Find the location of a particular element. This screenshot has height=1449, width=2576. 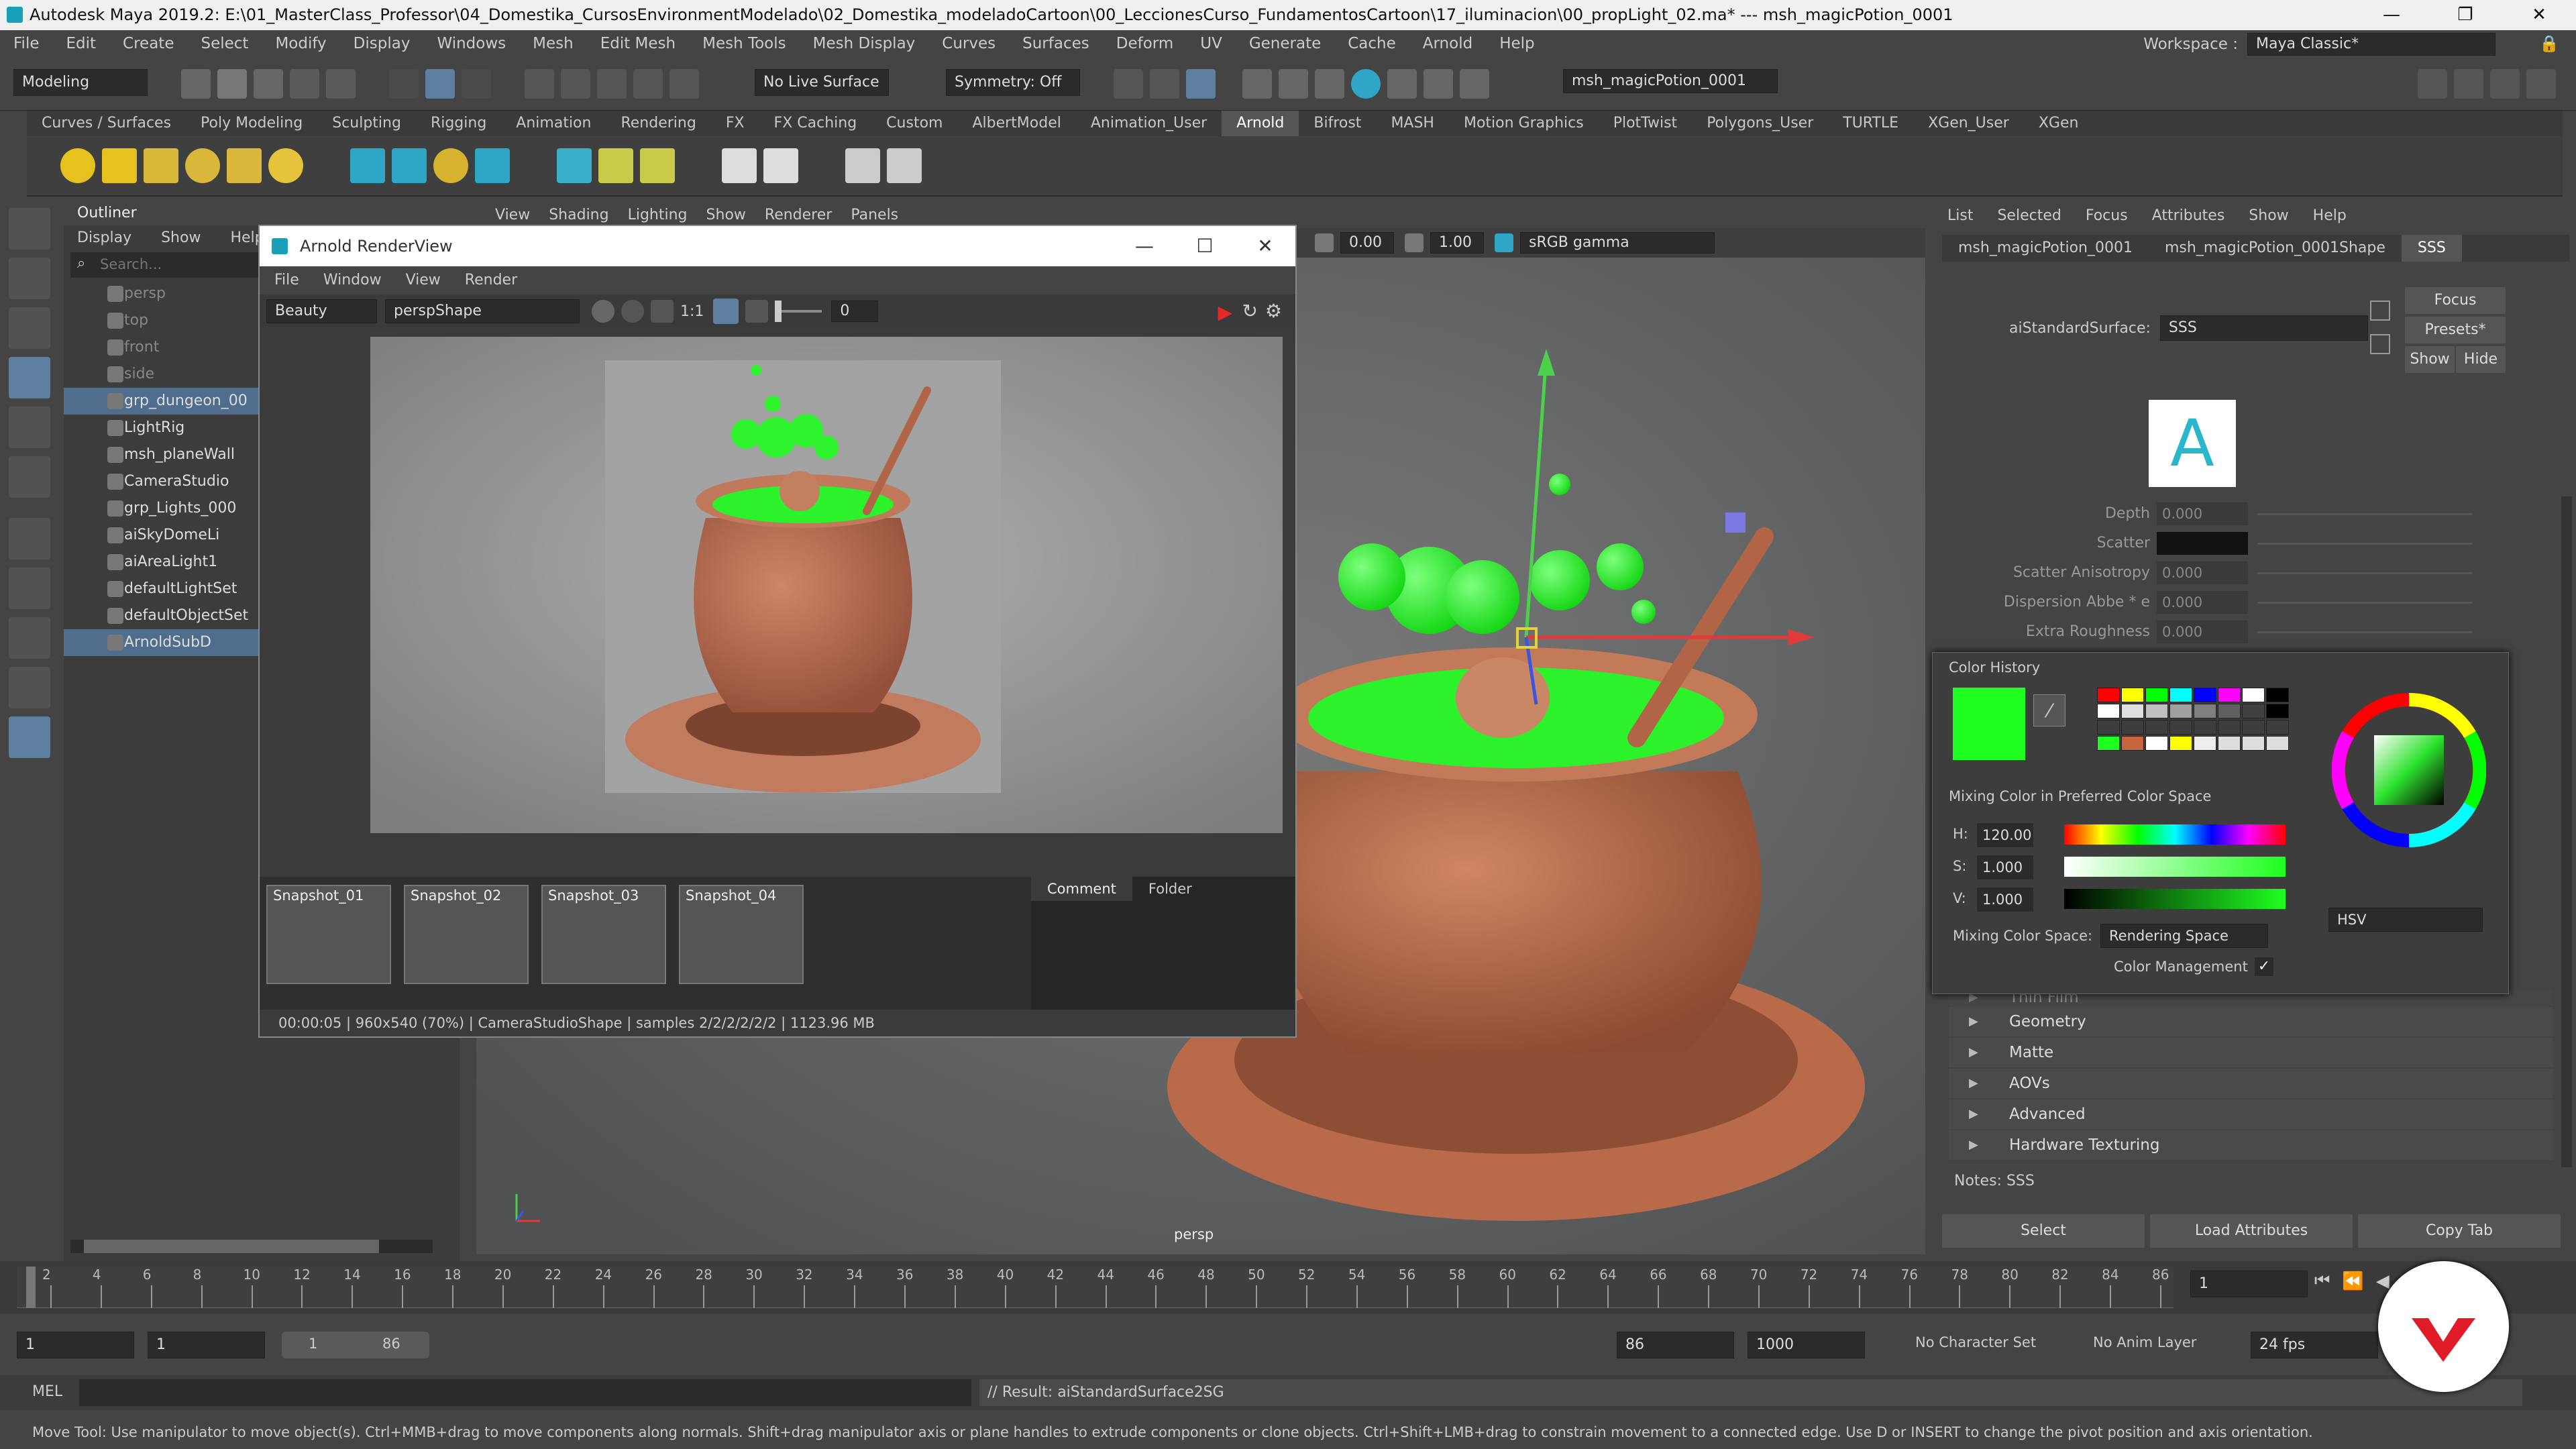

color-mode-dropdown: HSV is located at coordinates (2405, 920).